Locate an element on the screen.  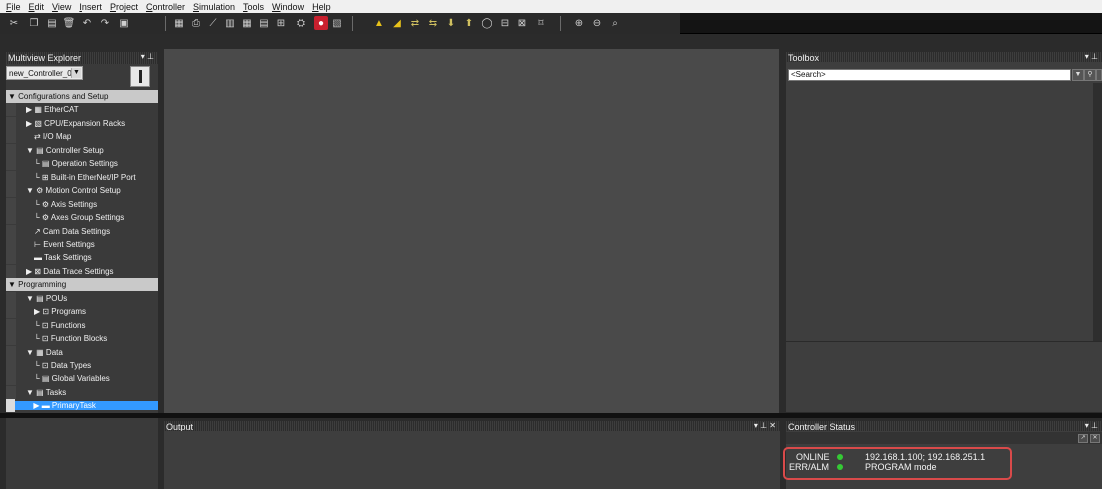
controller-select-value: new_Controller_0 is located at coordinates (40, 73).